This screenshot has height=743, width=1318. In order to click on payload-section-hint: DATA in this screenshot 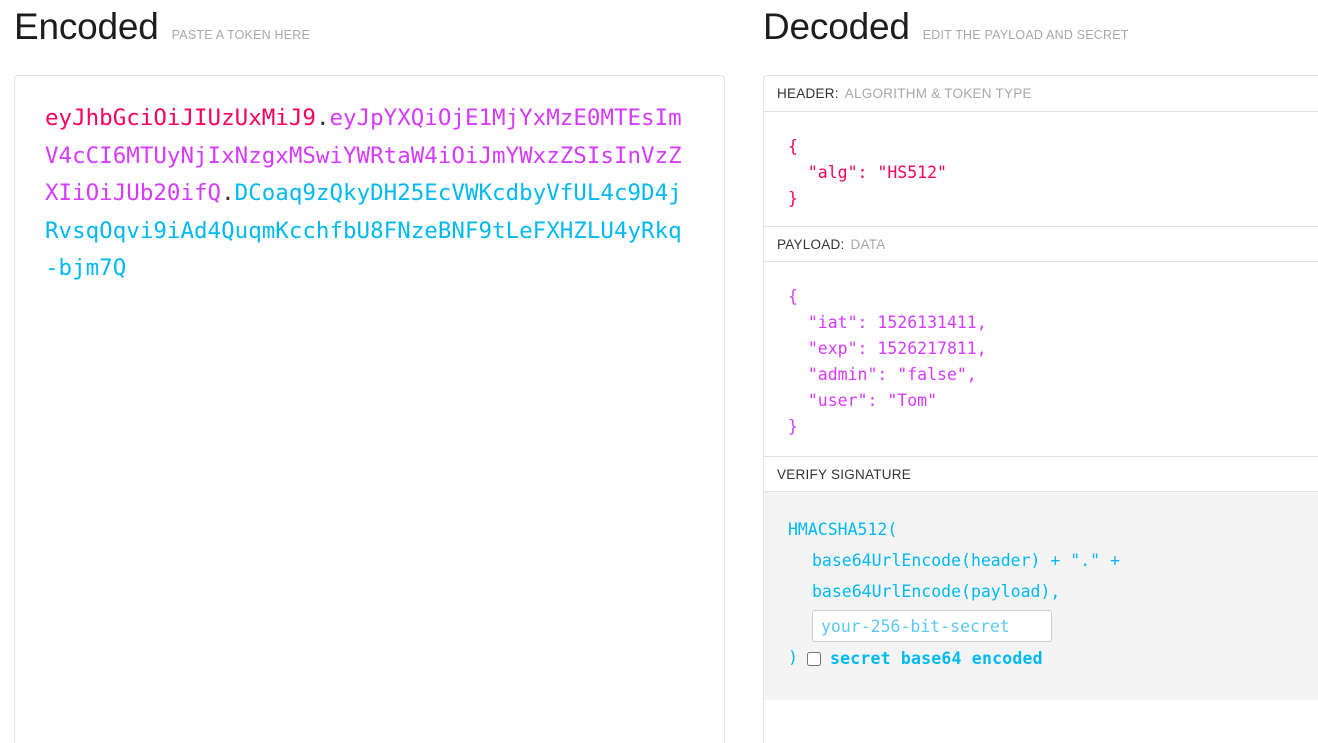, I will do `click(868, 244)`.